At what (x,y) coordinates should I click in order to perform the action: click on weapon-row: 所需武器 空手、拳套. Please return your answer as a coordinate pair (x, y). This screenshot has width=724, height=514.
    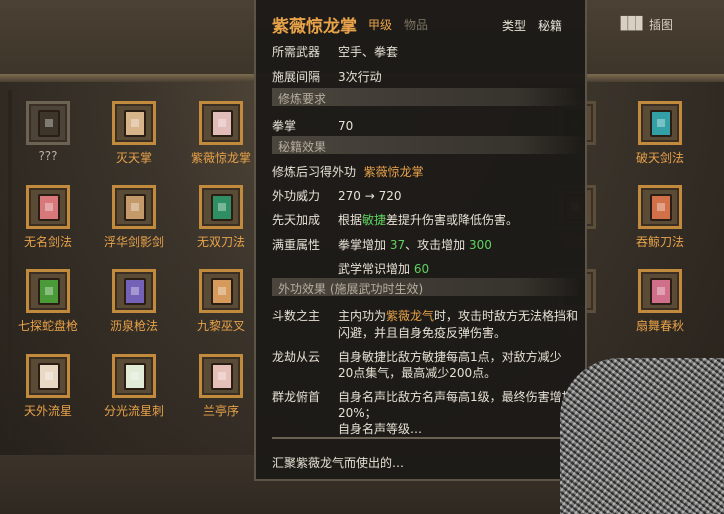
    Looking at the image, I should click on (335, 52).